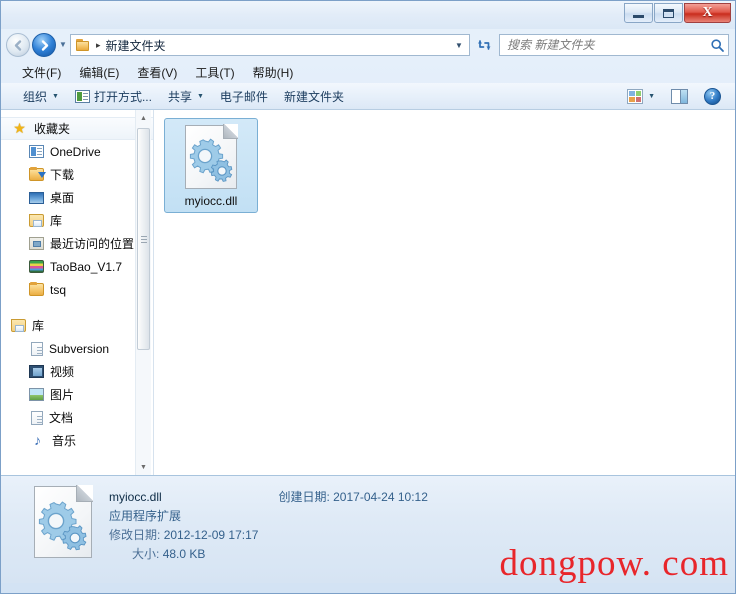 This screenshot has width=736, height=594. Describe the element at coordinates (368, 72) in the screenshot. I see `menu-bar: 文件(F) 编辑(E) 查看(V) 工具(T) 帮助(H)` at that location.